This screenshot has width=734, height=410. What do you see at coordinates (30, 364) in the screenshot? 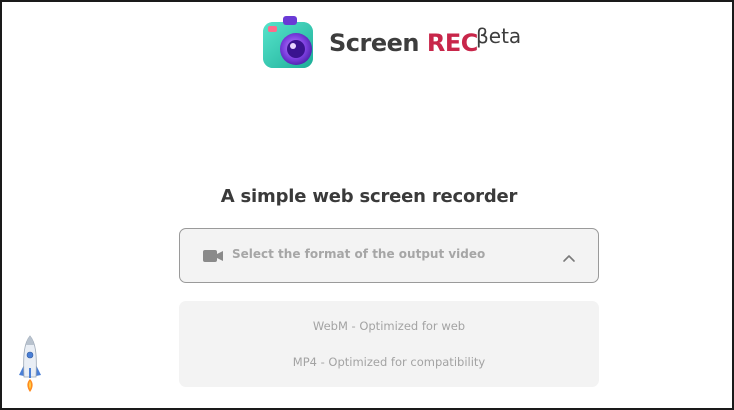
I see `rocket-icon` at bounding box center [30, 364].